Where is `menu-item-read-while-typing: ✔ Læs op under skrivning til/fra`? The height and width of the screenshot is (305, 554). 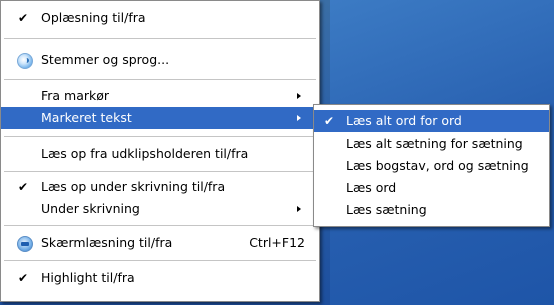
menu-item-read-while-typing: ✔ Læs op under skrivning til/fra is located at coordinates (160, 187).